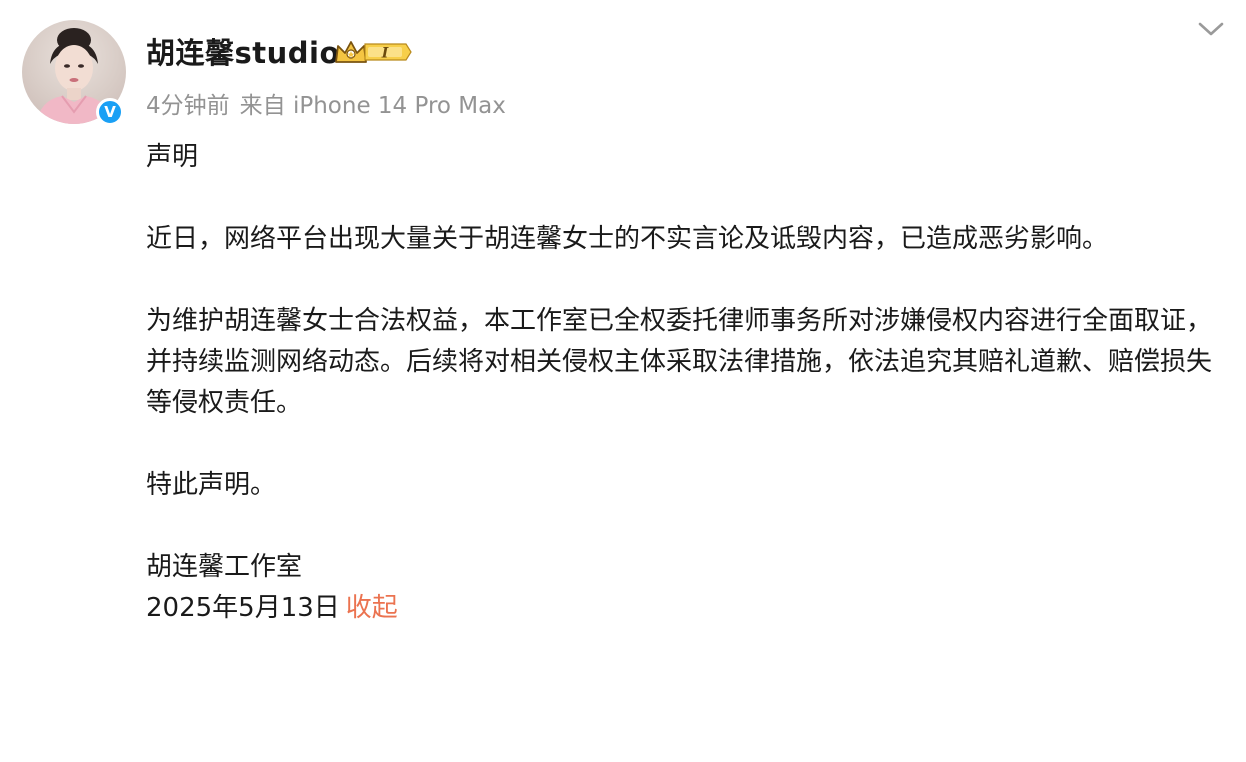  What do you see at coordinates (688, 608) in the screenshot?
I see `post-date-line: 2025年5月13日 收起` at bounding box center [688, 608].